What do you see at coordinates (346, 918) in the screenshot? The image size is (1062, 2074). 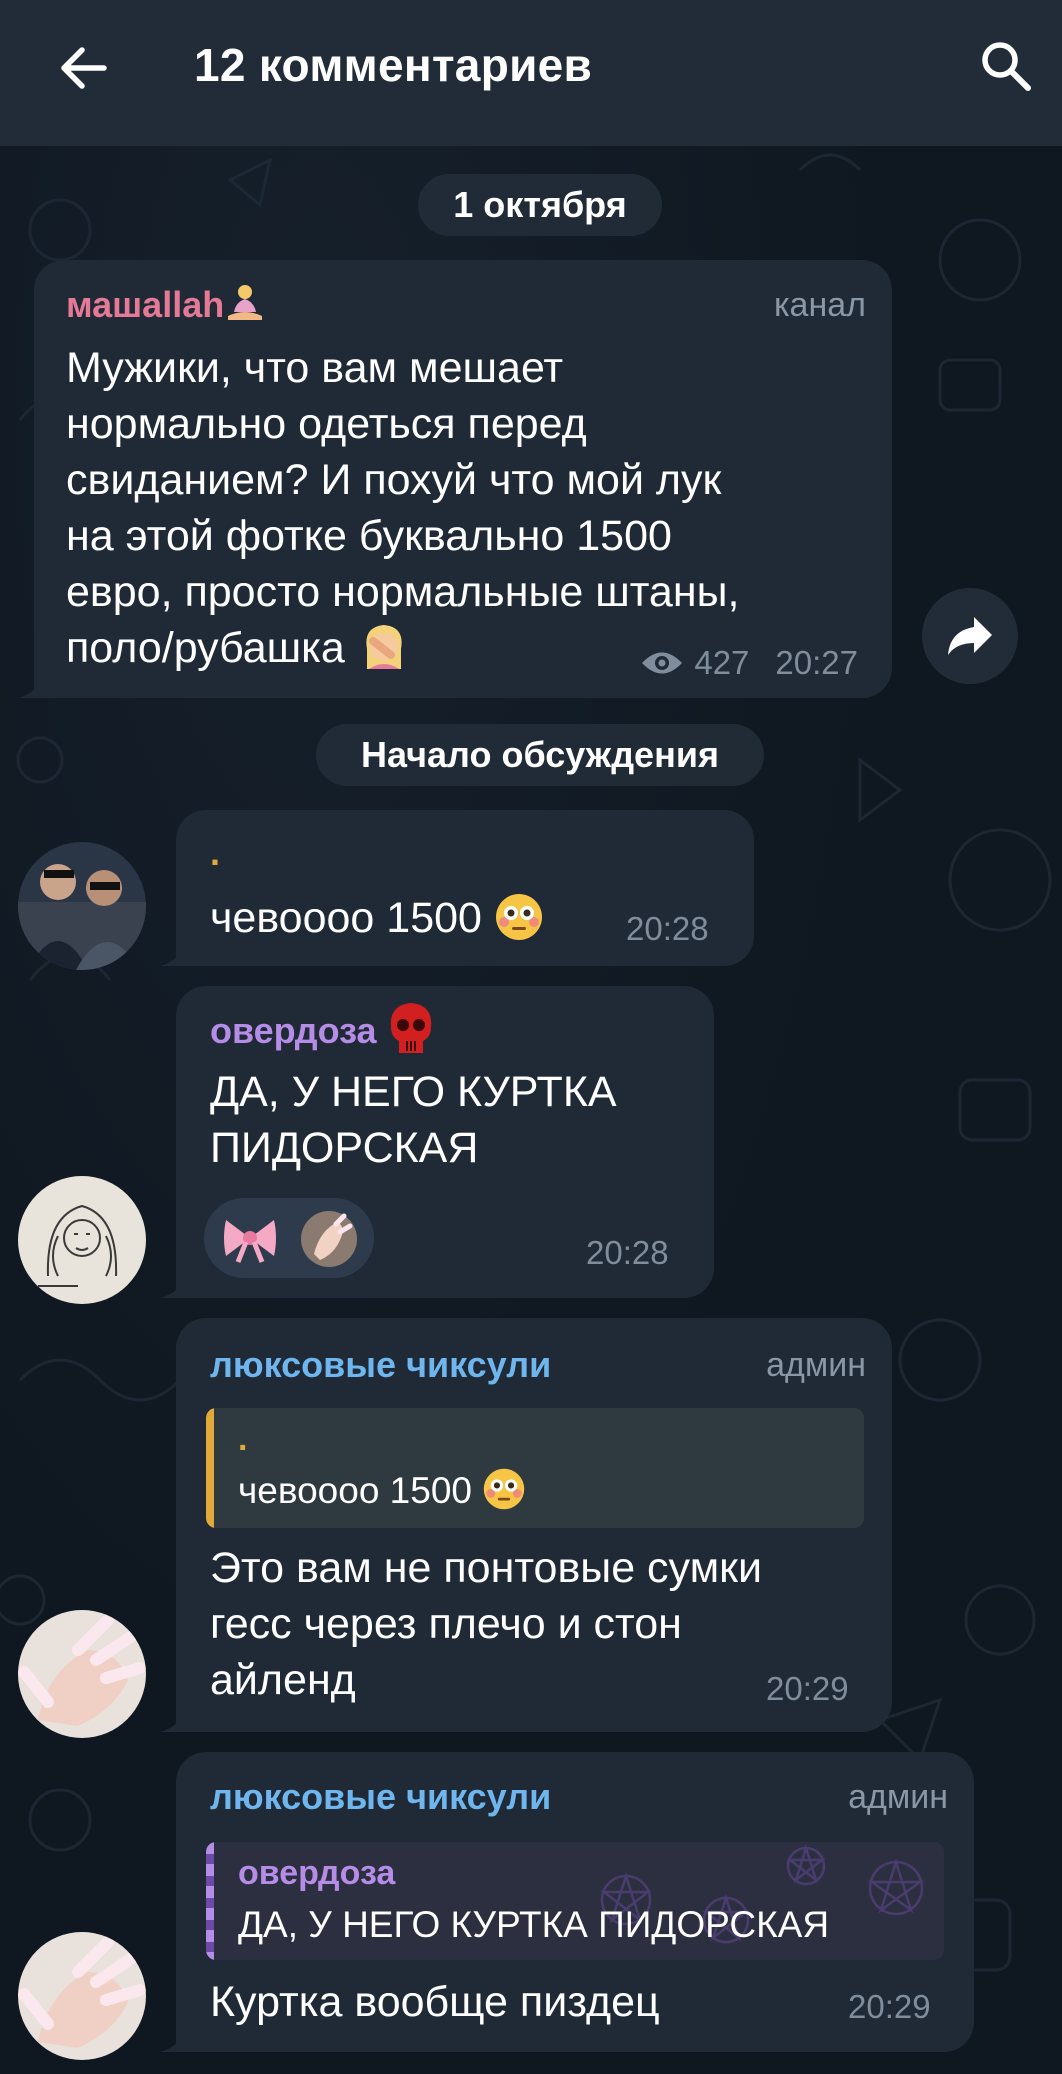 I see `comment-text-content: чевоооо 1500` at bounding box center [346, 918].